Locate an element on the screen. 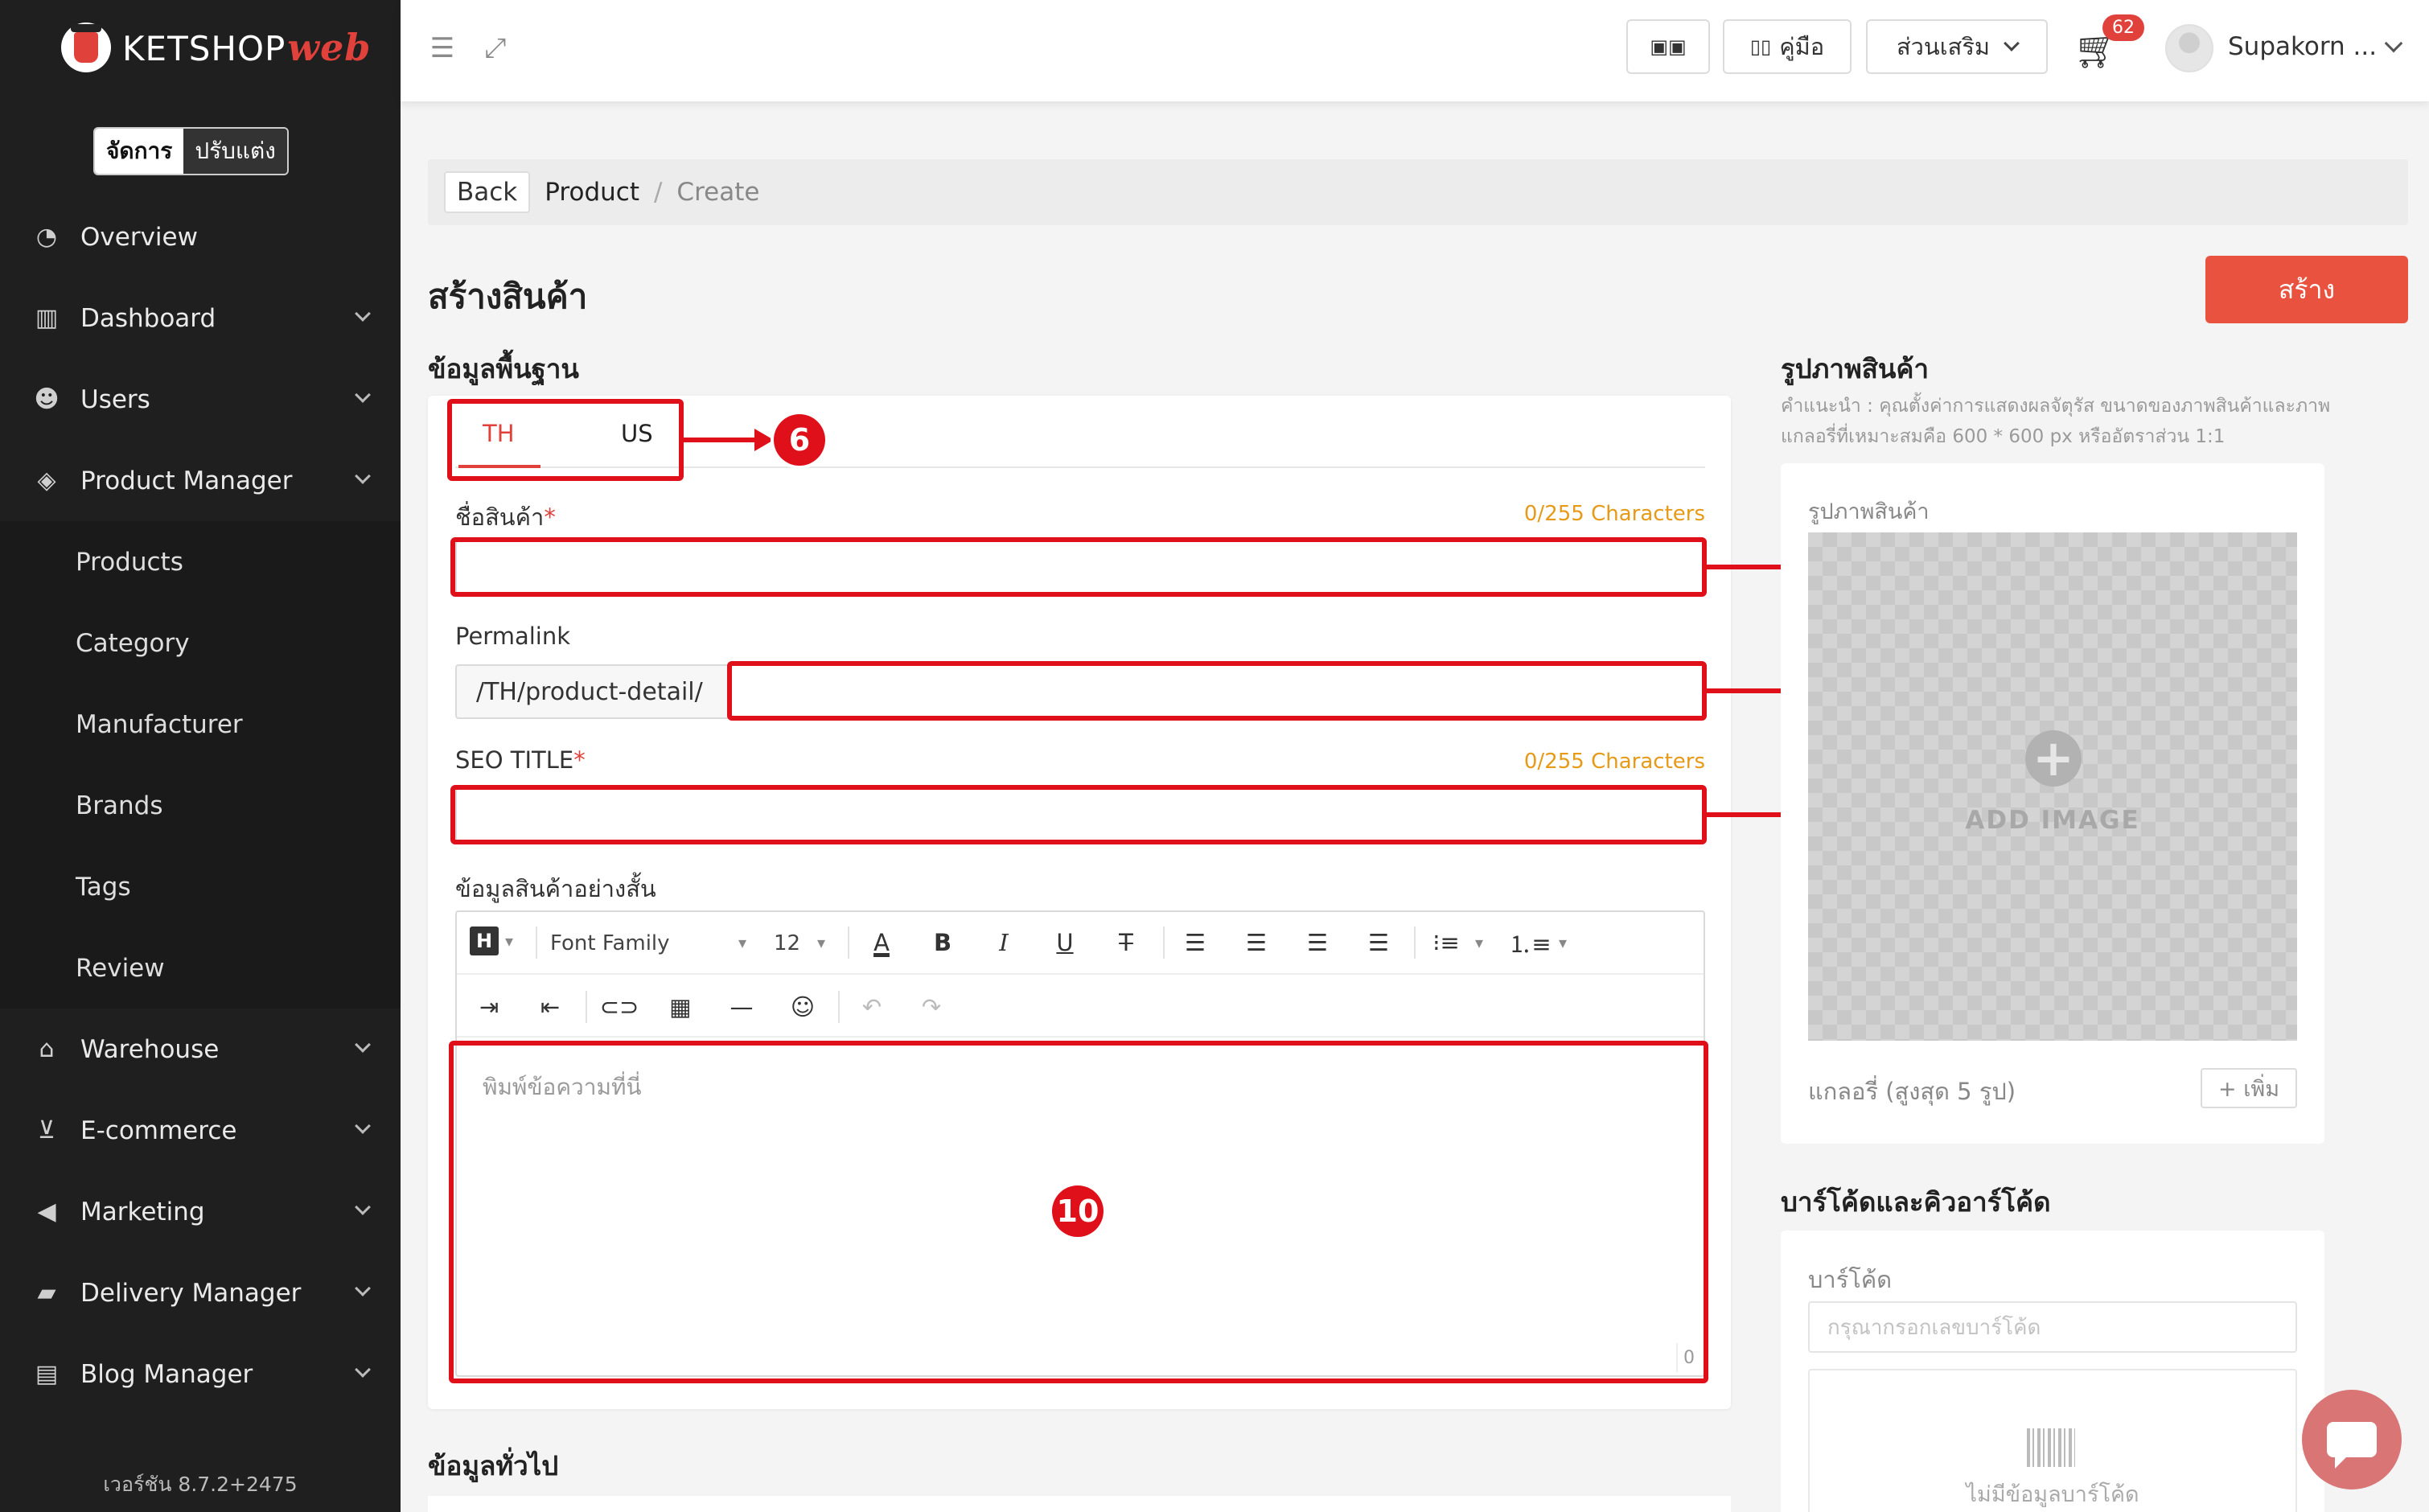  tags-icon: ◈ is located at coordinates (46, 481).